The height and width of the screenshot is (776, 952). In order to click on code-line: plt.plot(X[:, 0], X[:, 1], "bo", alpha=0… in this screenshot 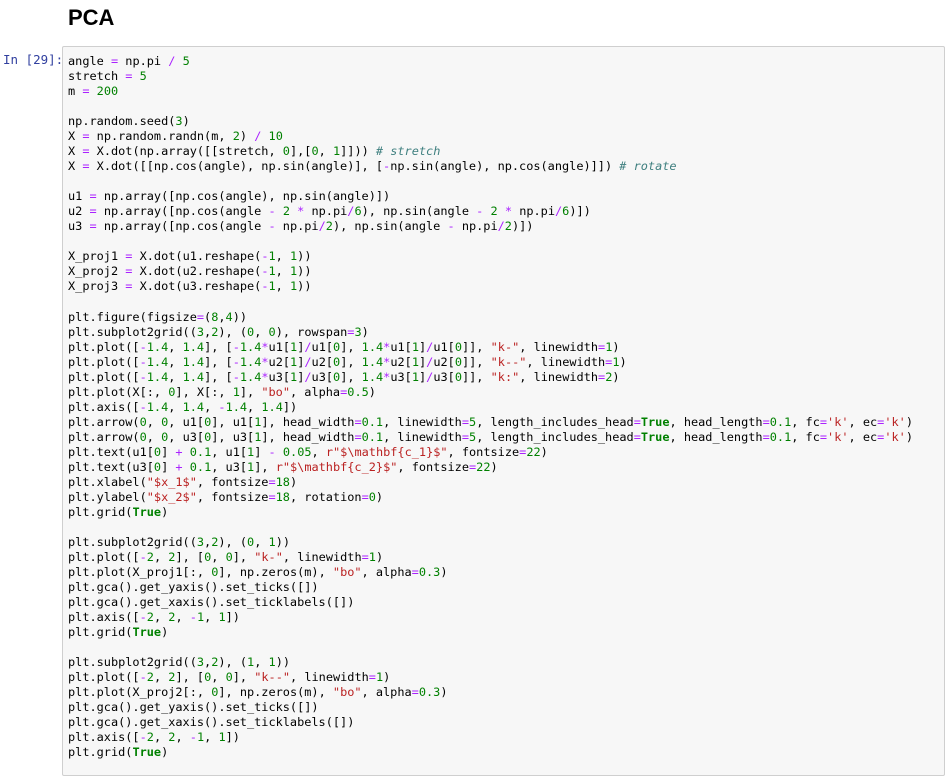, I will do `click(490, 392)`.